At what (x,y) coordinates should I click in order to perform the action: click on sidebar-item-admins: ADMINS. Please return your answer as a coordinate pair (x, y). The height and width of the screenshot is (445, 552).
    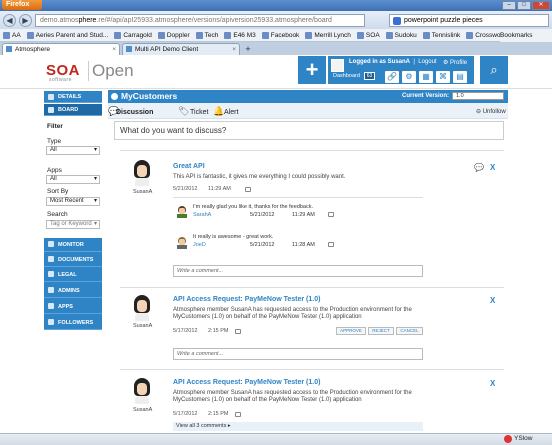
    Looking at the image, I should click on (73, 291).